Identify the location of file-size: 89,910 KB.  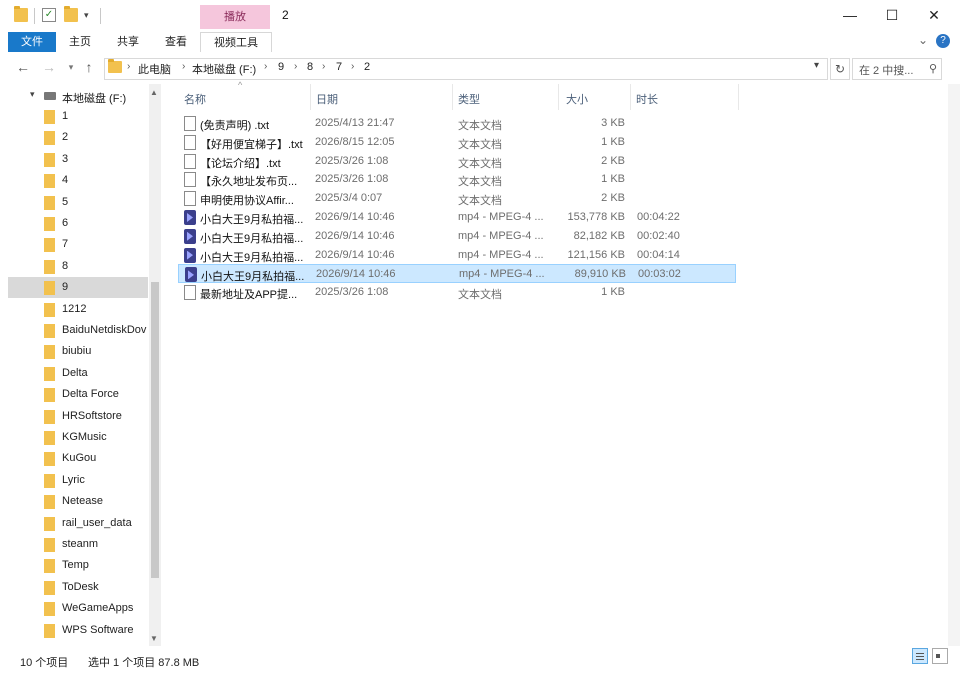
(600, 274).